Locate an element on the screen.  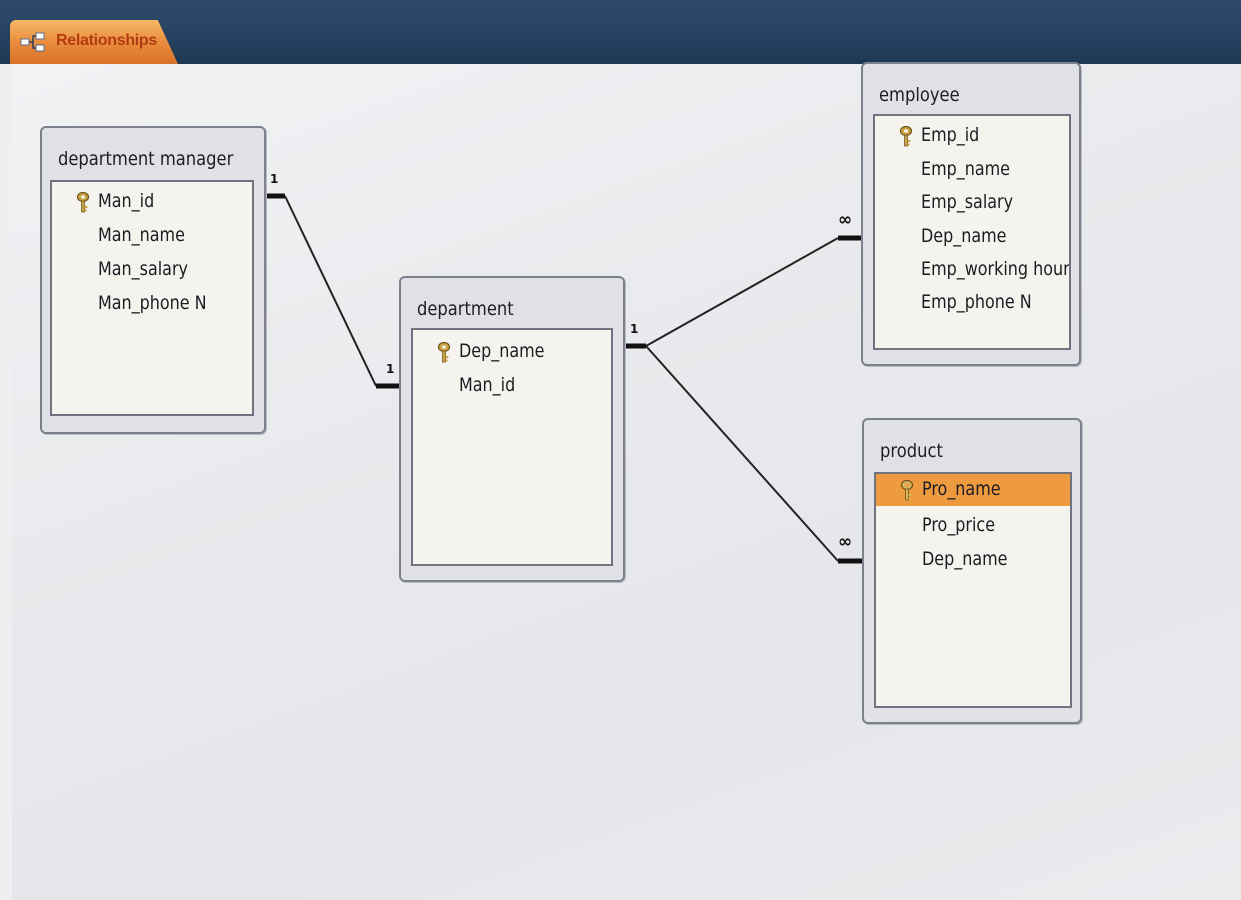
table-department: department Dep_name Man_id is located at coordinates (512, 429).